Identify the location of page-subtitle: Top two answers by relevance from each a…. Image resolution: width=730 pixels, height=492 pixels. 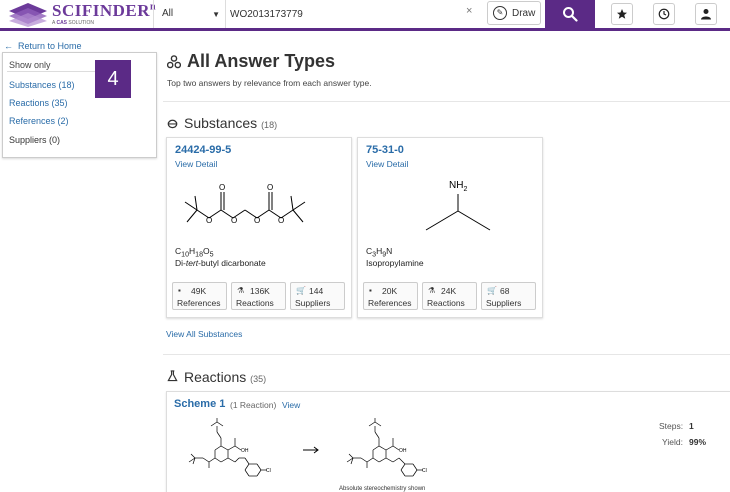
(269, 83).